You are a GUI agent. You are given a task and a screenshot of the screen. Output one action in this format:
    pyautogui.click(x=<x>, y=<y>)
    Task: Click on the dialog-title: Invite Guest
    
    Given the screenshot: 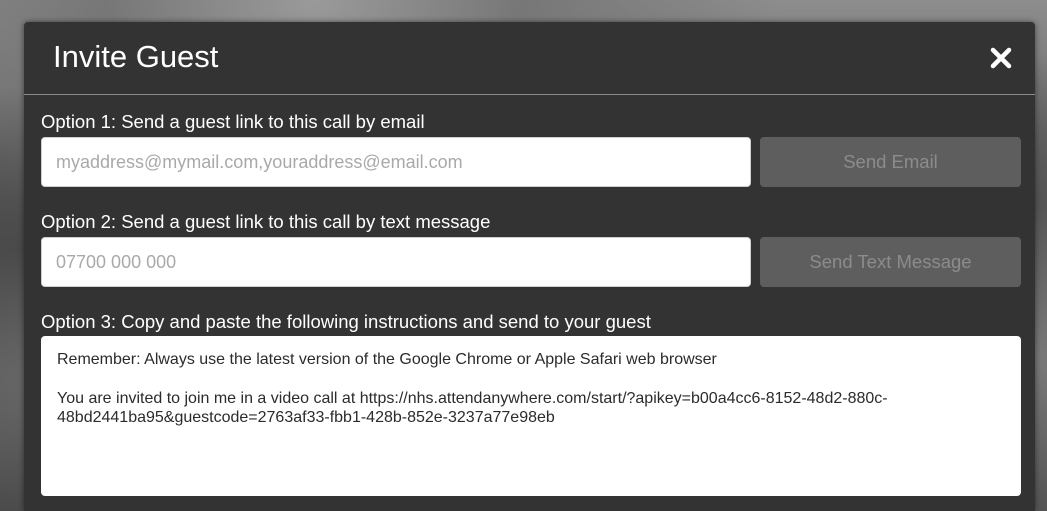 What is the action you would take?
    pyautogui.click(x=136, y=56)
    